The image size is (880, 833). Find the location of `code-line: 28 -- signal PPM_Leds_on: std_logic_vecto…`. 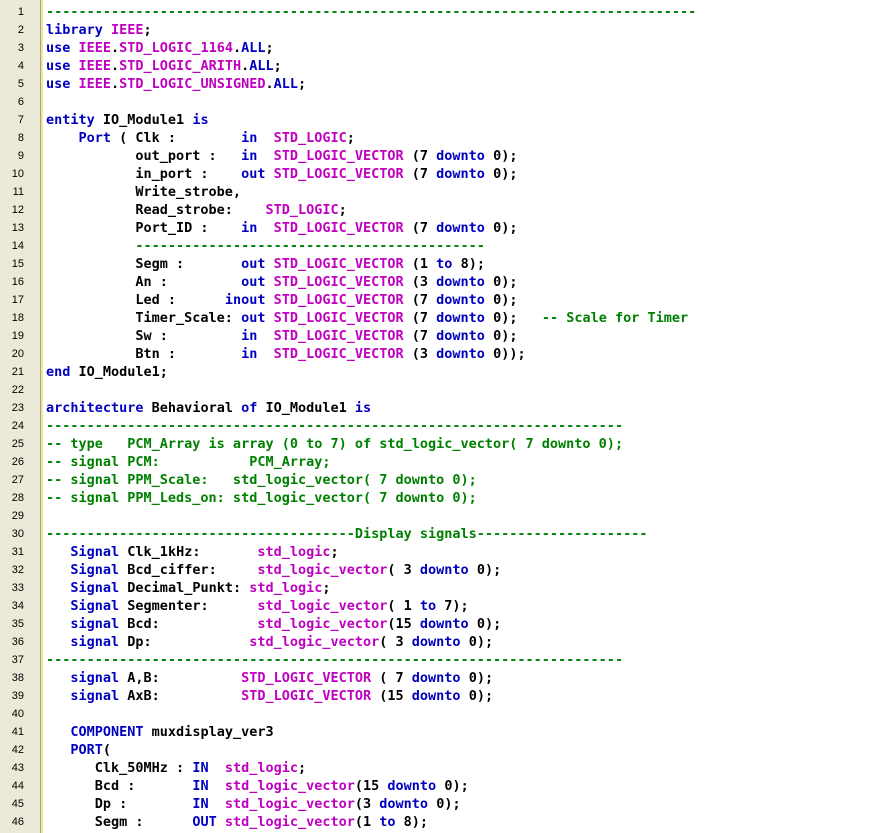

code-line: 28 -- signal PPM_Leds_on: std_logic_vecto… is located at coordinates (440, 498).